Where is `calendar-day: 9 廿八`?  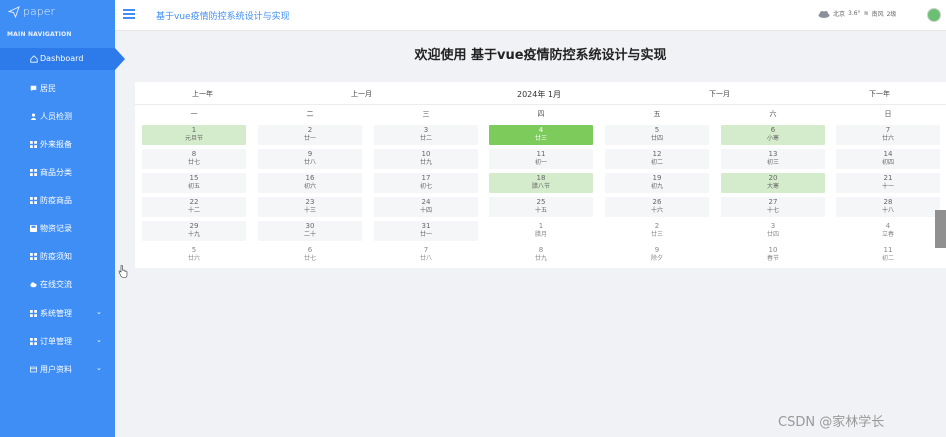 calendar-day: 9 廿八 is located at coordinates (310, 159).